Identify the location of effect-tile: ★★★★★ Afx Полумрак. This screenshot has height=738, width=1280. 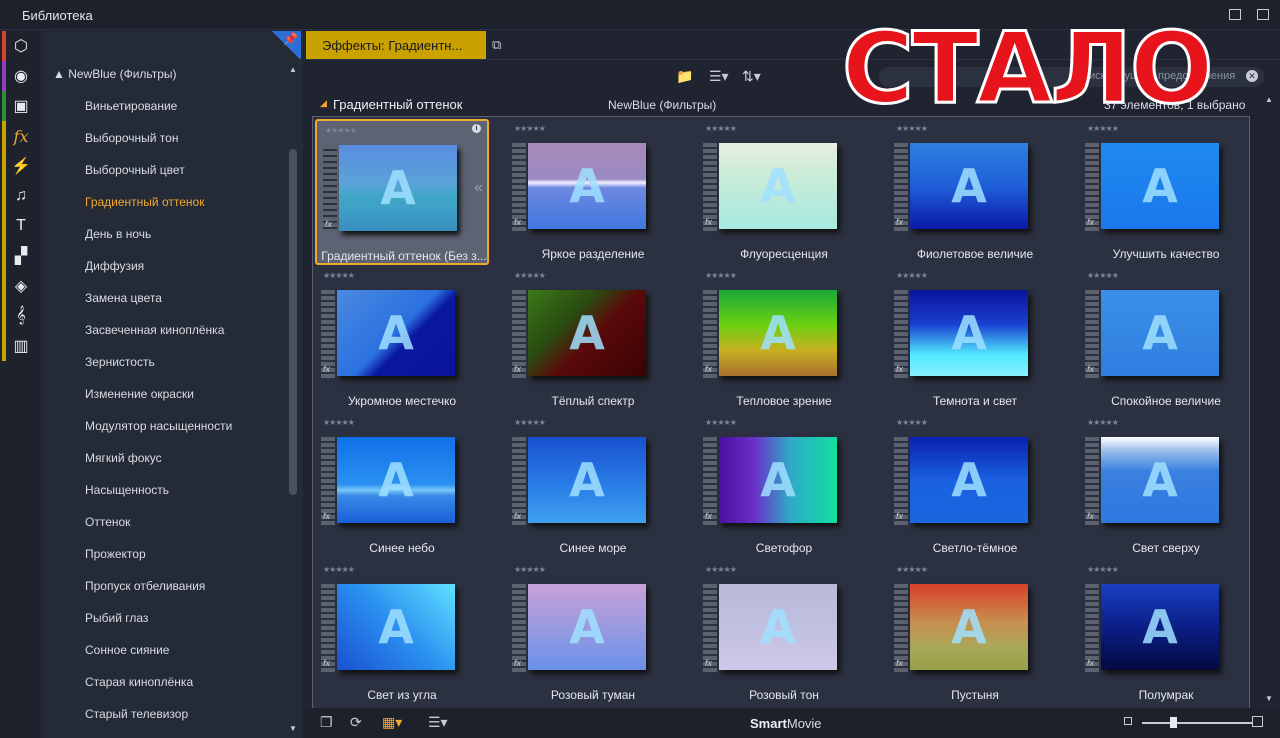
(1164, 633).